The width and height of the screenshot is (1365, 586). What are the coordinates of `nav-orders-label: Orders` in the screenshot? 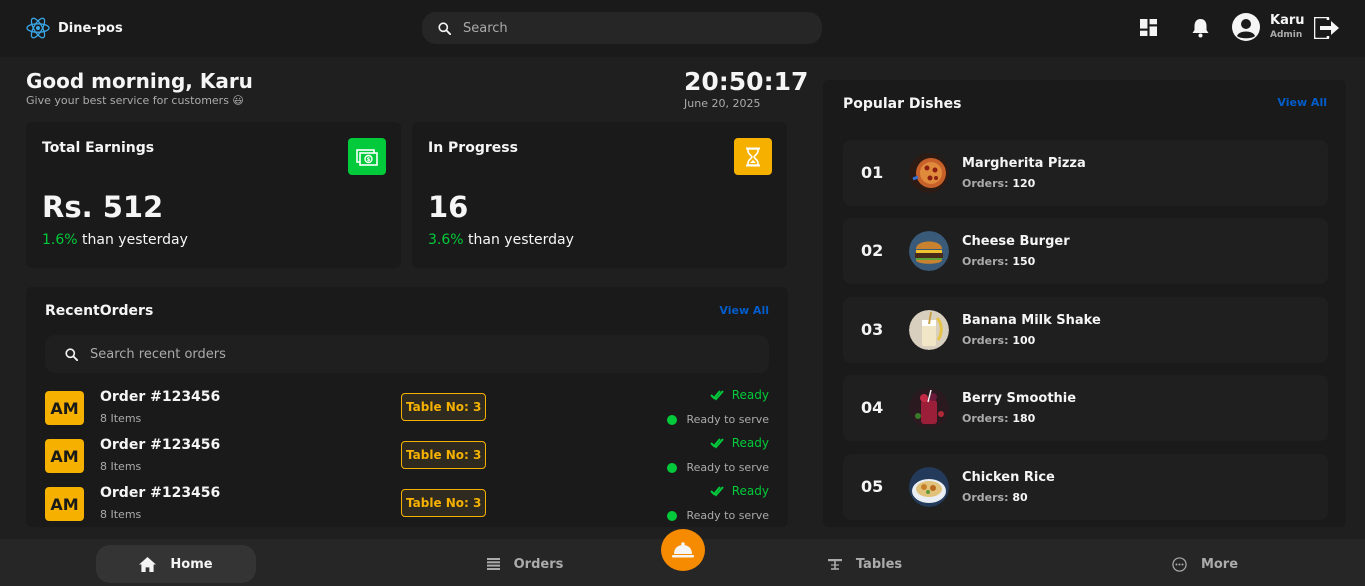 It's located at (538, 564).